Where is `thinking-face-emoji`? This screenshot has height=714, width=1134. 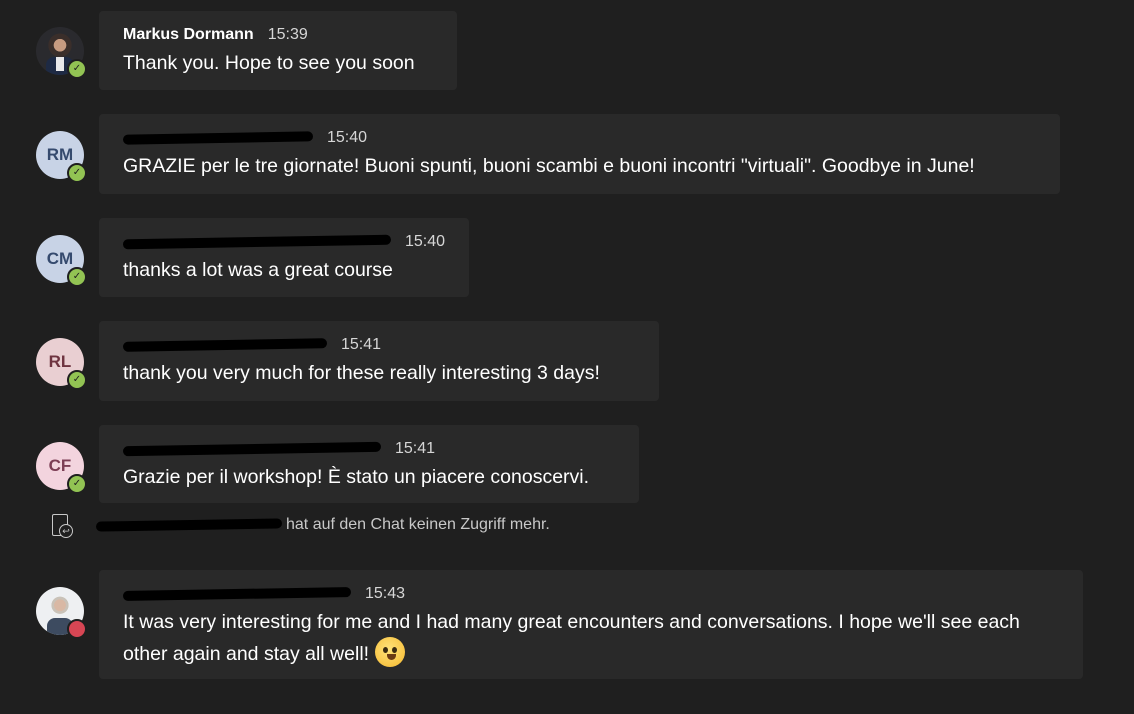 thinking-face-emoji is located at coordinates (390, 652).